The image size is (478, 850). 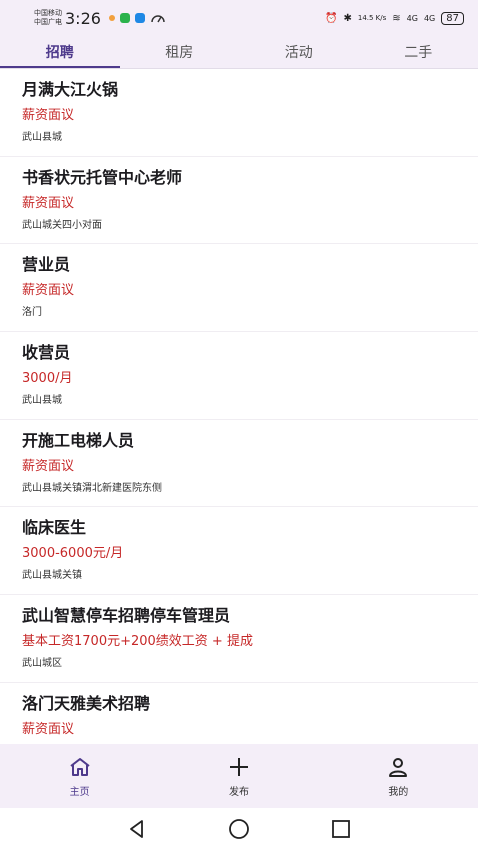 I want to click on nav-home-label: 主页, so click(x=79, y=792).